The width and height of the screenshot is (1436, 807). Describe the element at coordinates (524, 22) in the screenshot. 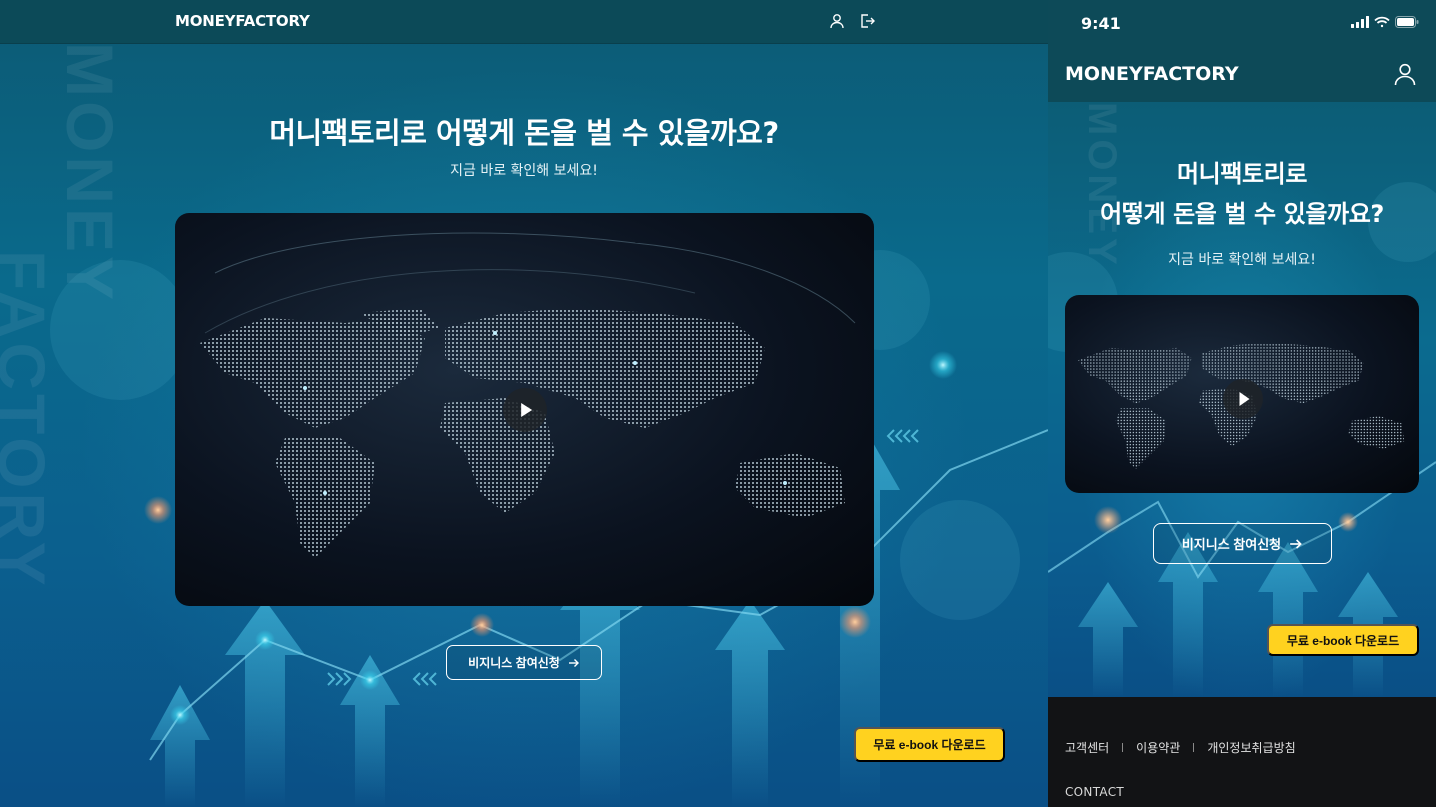

I see `desktop-header: MONEYFACTORY` at that location.